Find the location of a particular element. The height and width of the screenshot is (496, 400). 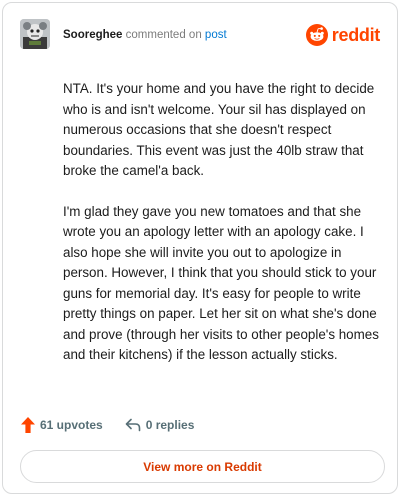

post-link: post is located at coordinates (216, 35).